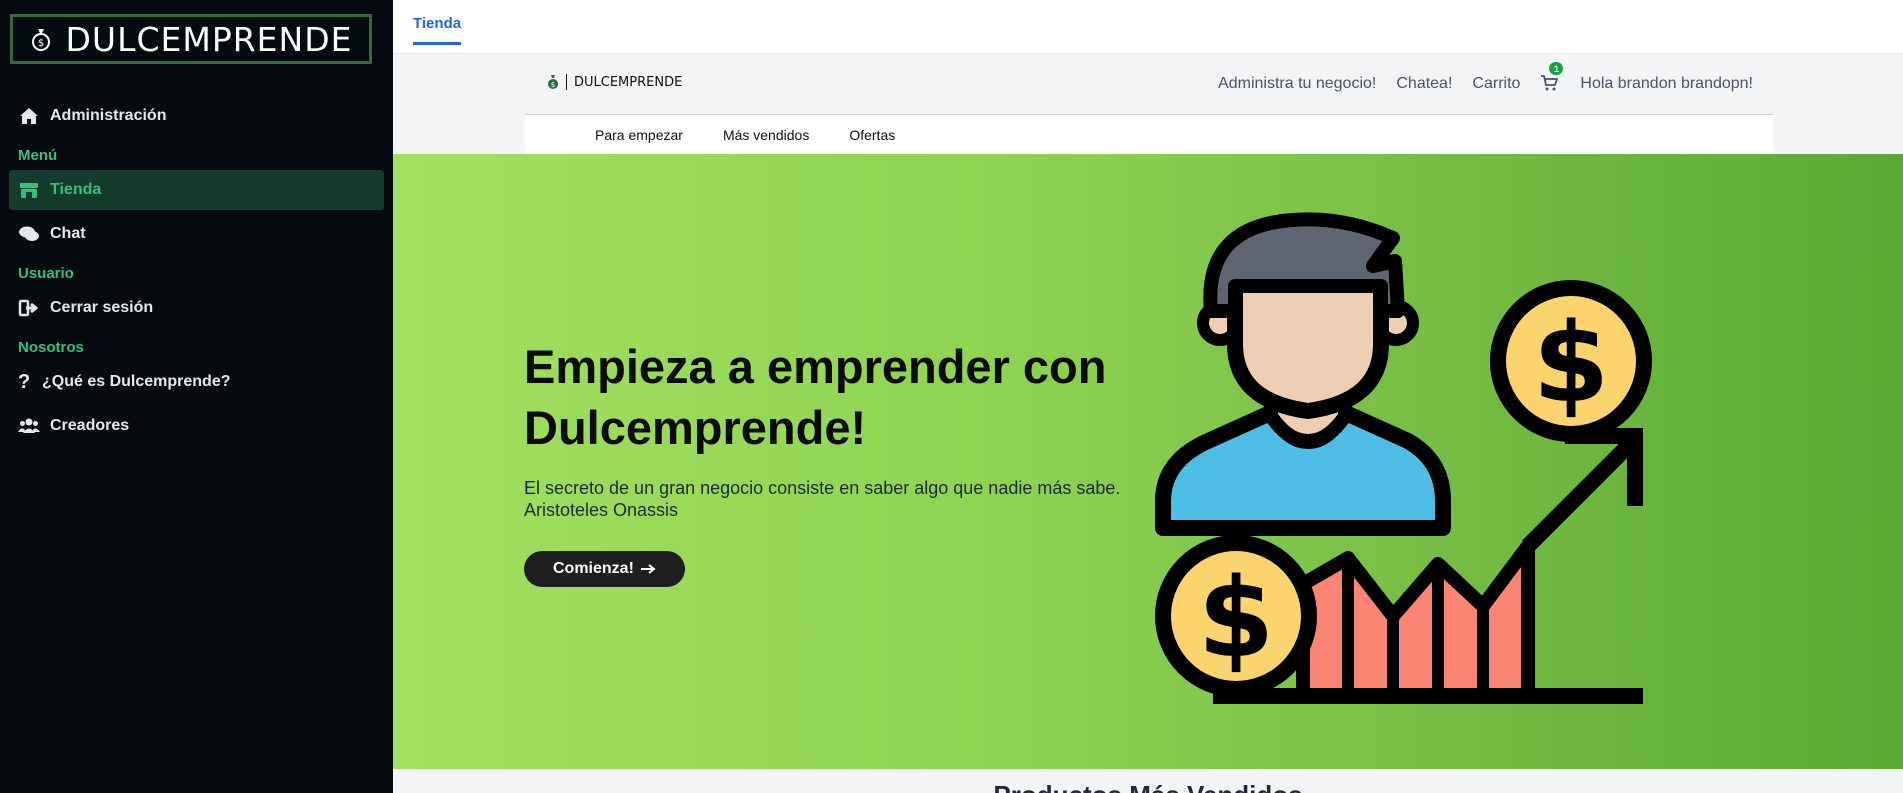 This screenshot has width=1903, height=793. I want to click on sidebar-item-creadores: Creadores, so click(196, 426).